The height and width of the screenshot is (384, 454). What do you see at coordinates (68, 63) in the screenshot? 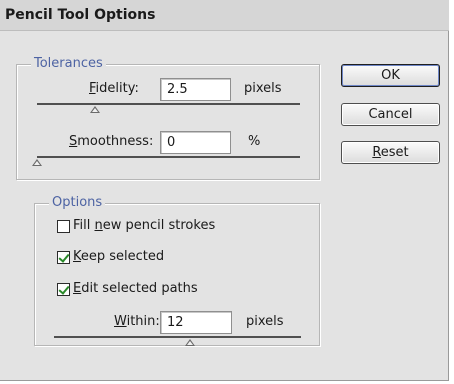
I see `tolerances-legend: Tolerances` at bounding box center [68, 63].